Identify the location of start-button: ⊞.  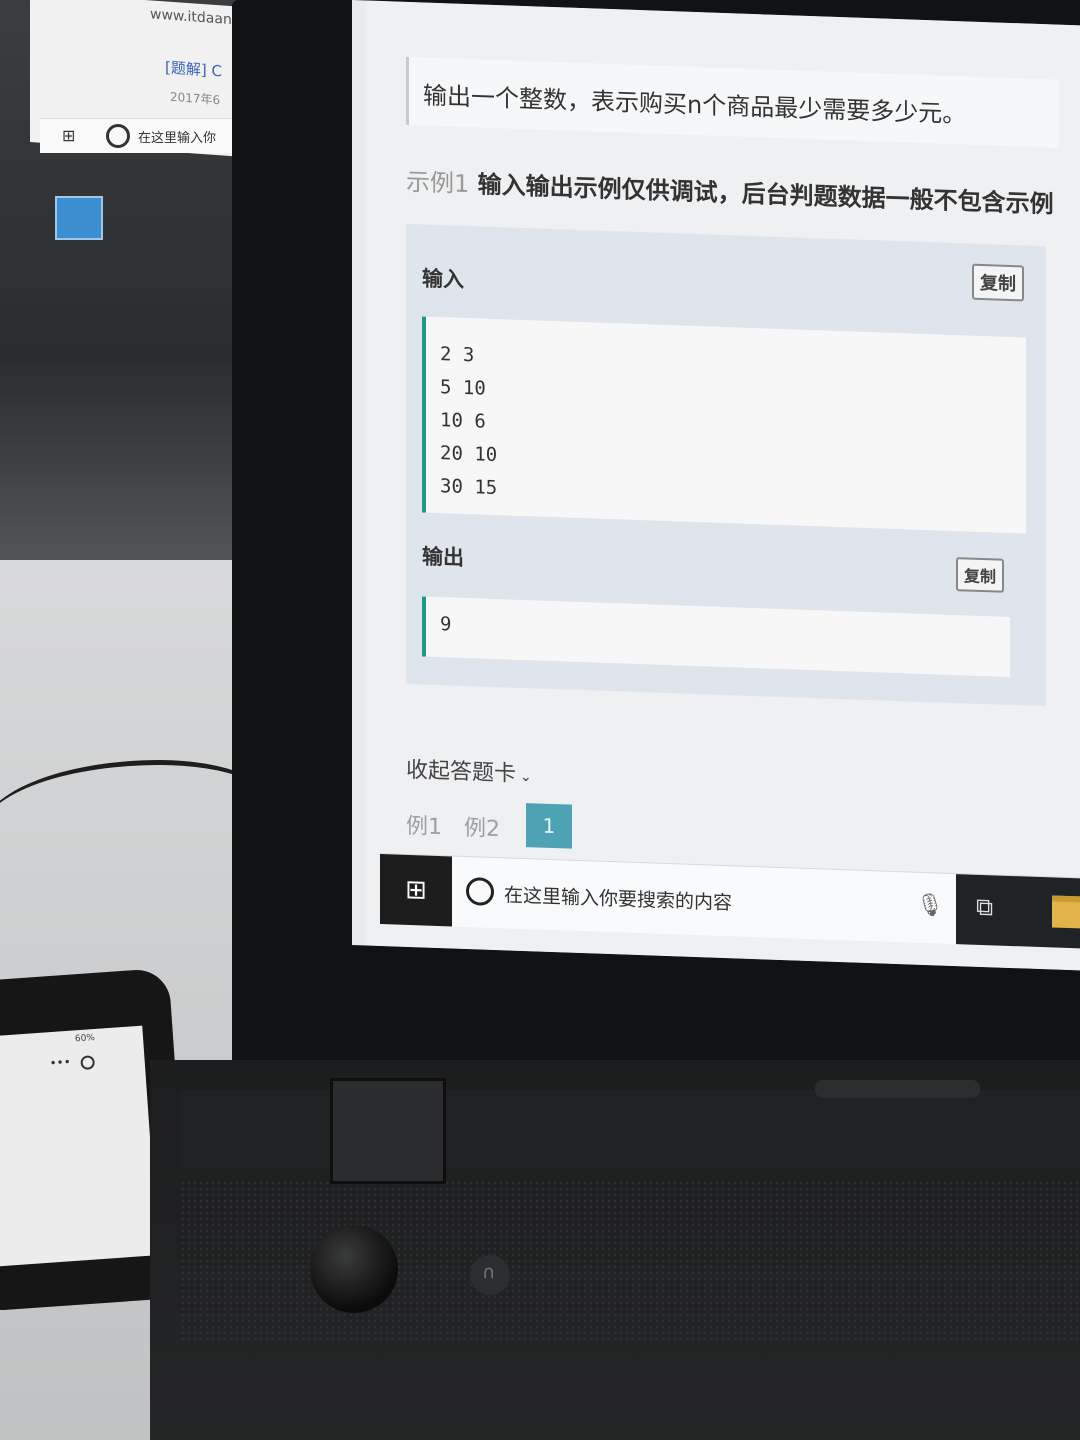
(416, 890).